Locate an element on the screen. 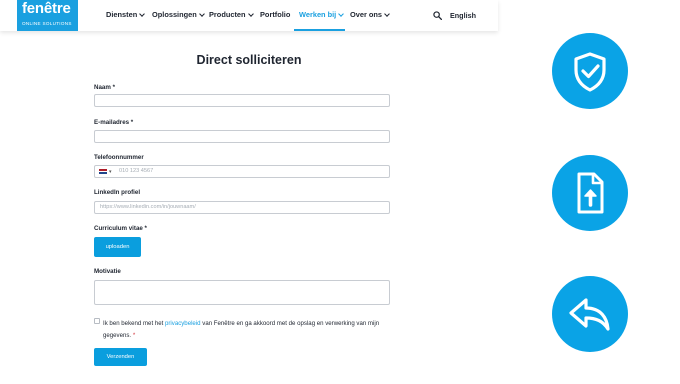  cv-label: Curriculum vitae * is located at coordinates (120, 228).